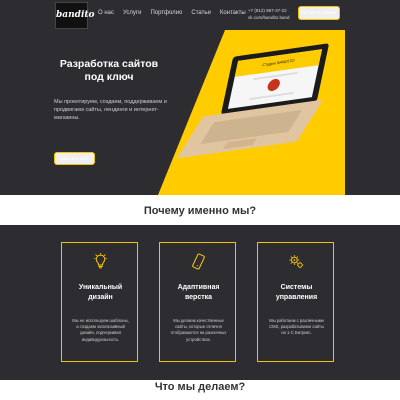  I want to click on feature-text-line: отображаются на различных, so click(198, 333).